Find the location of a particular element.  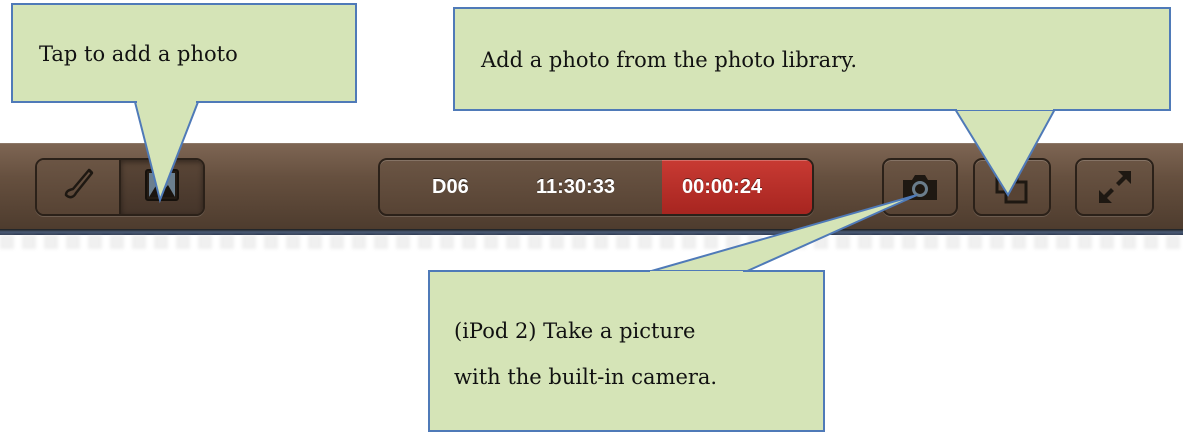

add-photo-button is located at coordinates (162, 187).